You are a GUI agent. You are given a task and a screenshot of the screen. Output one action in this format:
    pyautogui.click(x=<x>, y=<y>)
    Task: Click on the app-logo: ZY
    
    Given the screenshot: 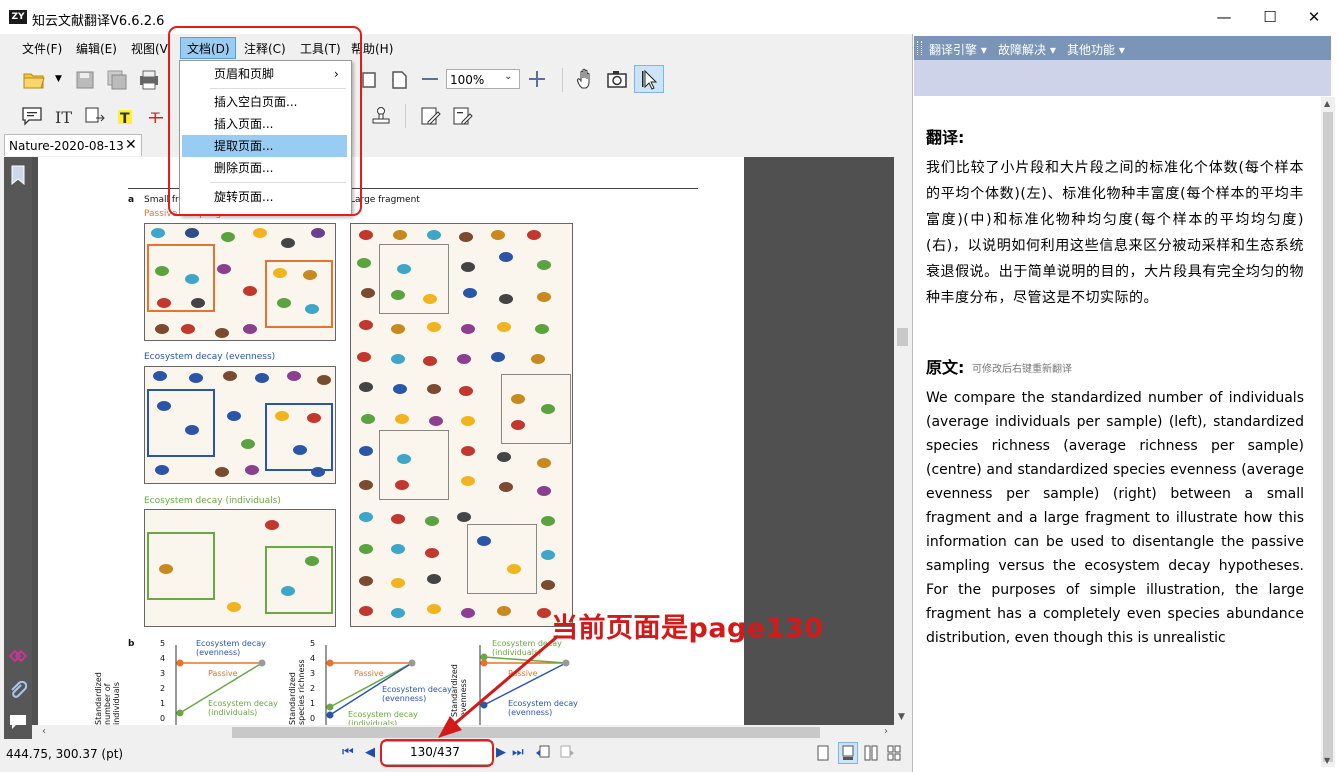 What is the action you would take?
    pyautogui.click(x=18, y=17)
    